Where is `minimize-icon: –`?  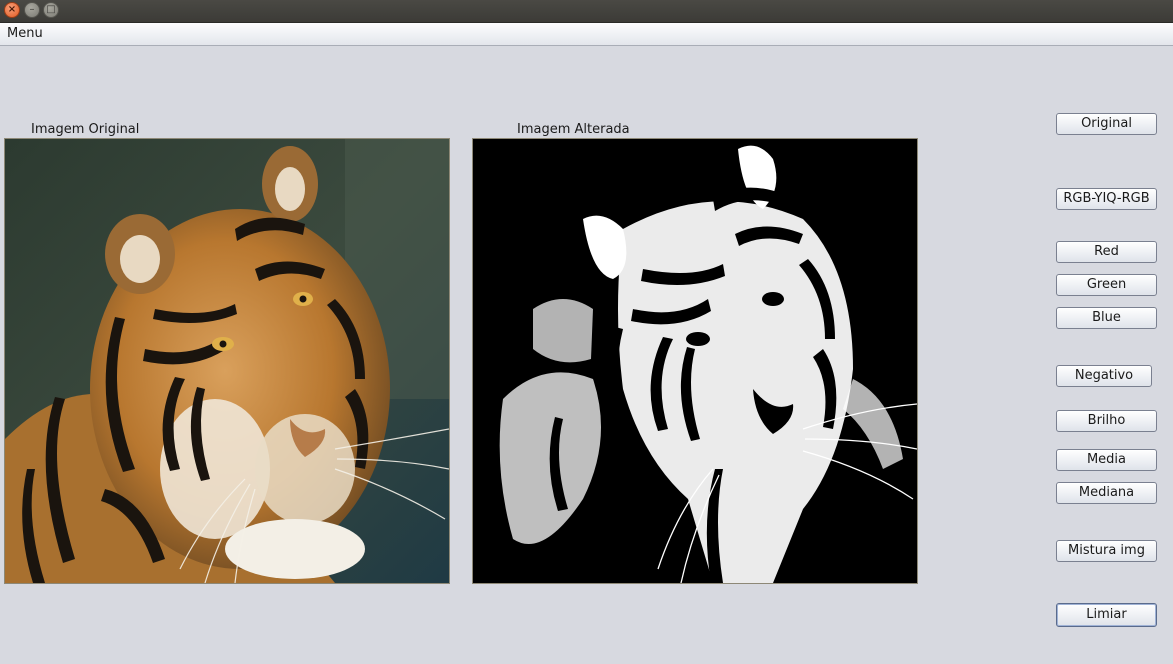 minimize-icon: – is located at coordinates (32, 10).